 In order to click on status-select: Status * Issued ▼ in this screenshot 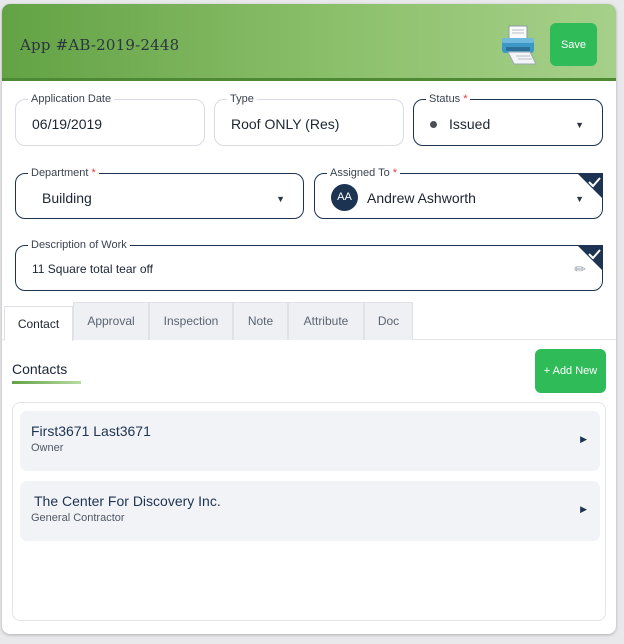, I will do `click(508, 119)`.